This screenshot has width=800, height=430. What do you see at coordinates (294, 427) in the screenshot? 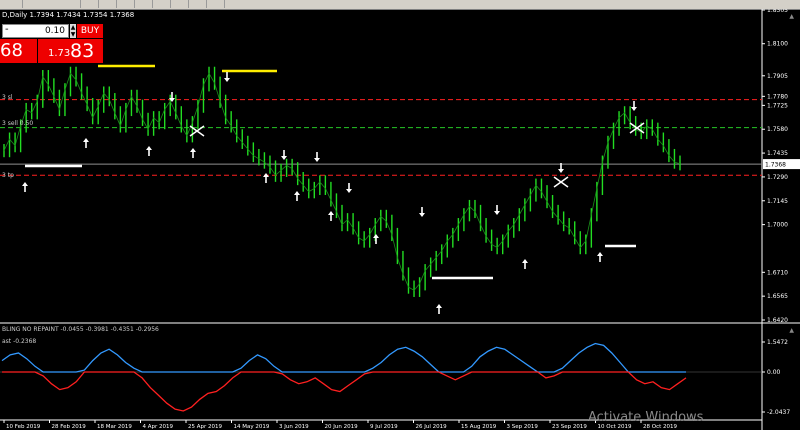
I see `time-axis-label: 3 Jun 2019` at bounding box center [294, 427].